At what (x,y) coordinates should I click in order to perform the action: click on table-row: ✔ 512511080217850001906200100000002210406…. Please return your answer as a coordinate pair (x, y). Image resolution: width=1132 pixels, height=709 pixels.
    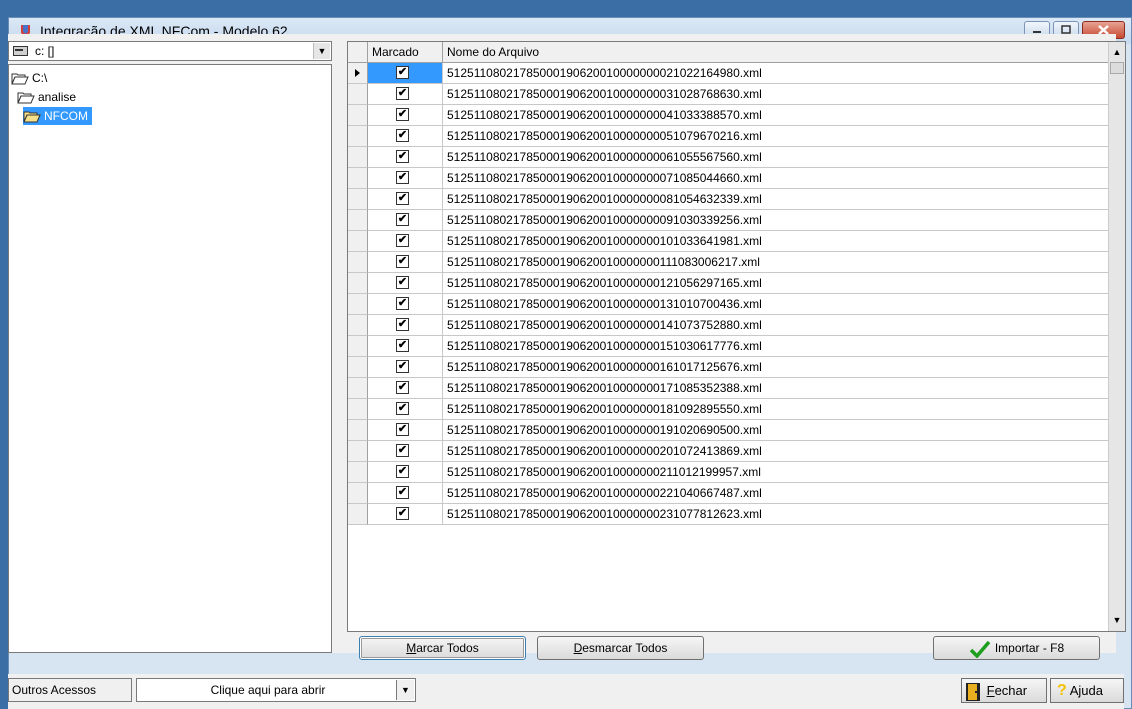
    Looking at the image, I should click on (728, 493).